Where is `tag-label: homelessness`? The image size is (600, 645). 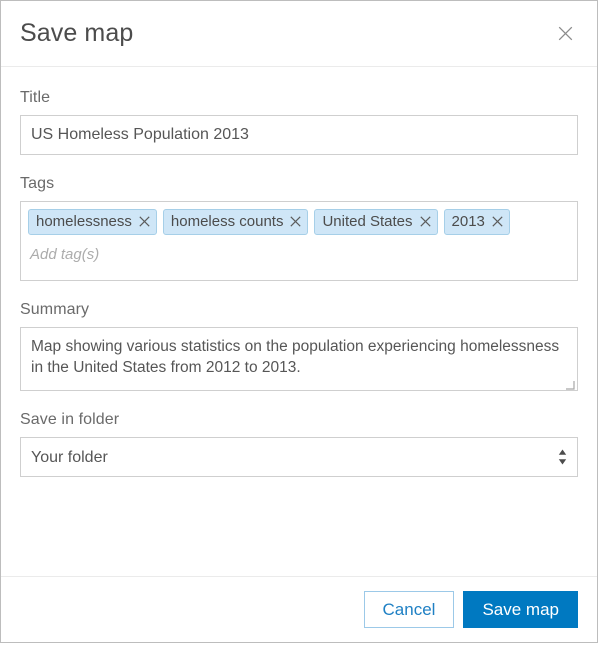
tag-label: homelessness is located at coordinates (84, 221).